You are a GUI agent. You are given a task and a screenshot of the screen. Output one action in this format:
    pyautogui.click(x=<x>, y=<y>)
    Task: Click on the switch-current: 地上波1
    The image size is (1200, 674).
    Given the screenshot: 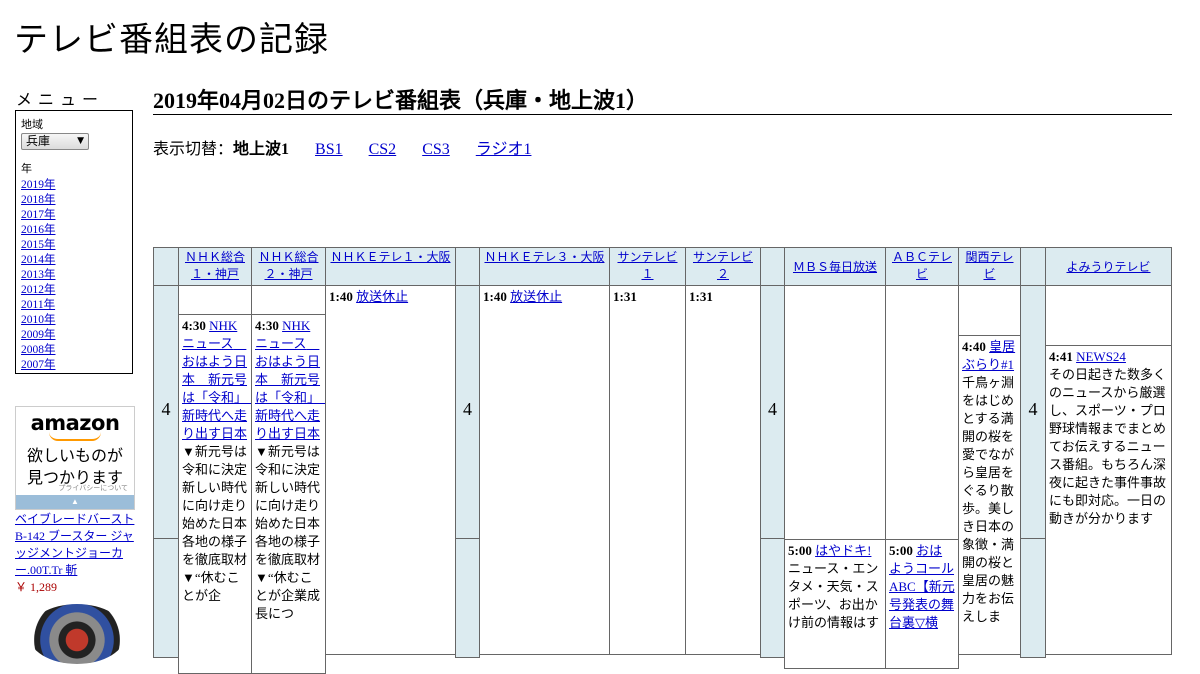 What is the action you would take?
    pyautogui.click(x=261, y=149)
    